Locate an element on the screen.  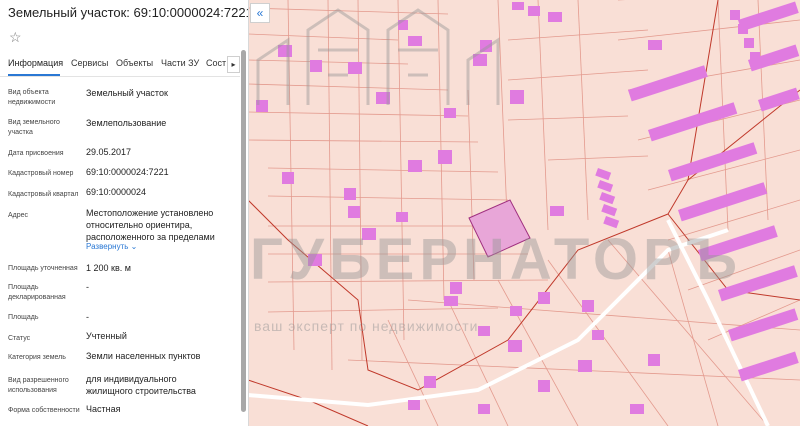
favorite-star-icon: ☆ is located at coordinates (15, 37).